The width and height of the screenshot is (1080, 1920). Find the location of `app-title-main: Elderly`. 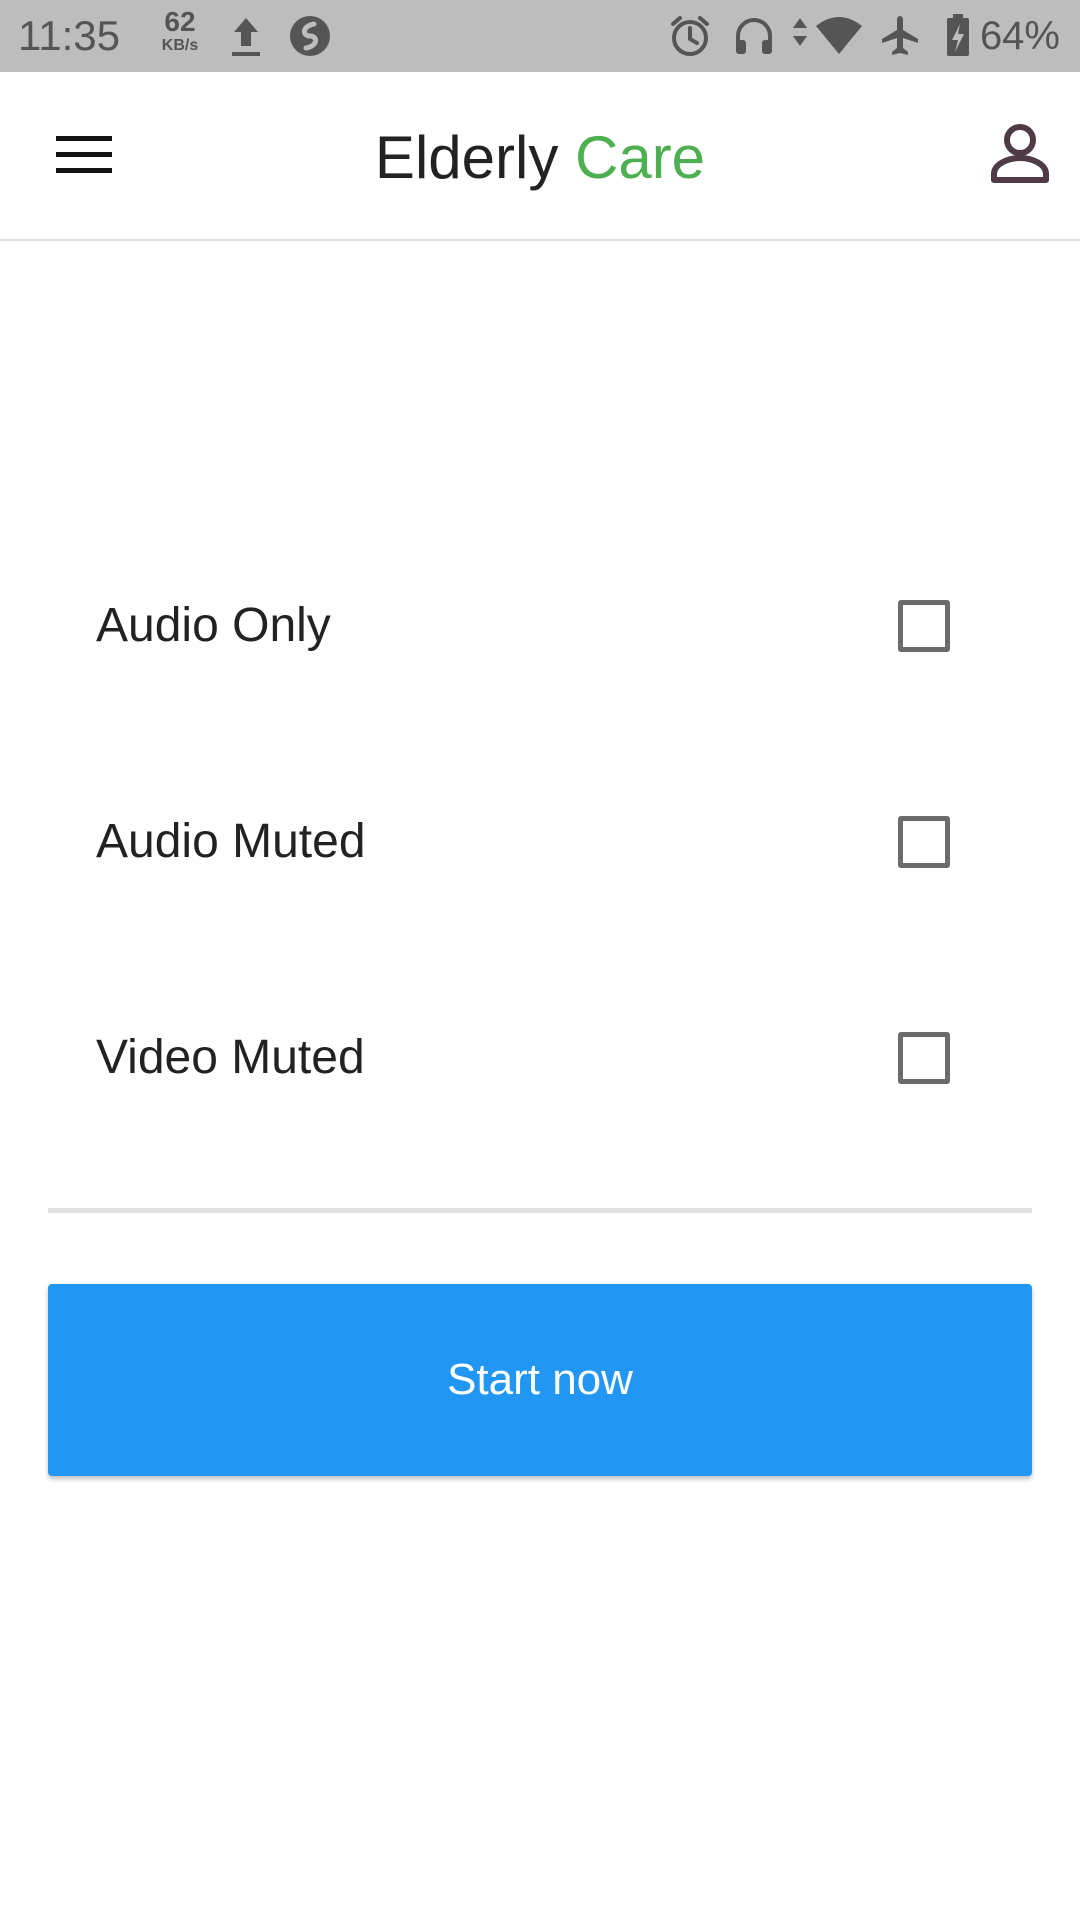

app-title-main: Elderly is located at coordinates (466, 157).